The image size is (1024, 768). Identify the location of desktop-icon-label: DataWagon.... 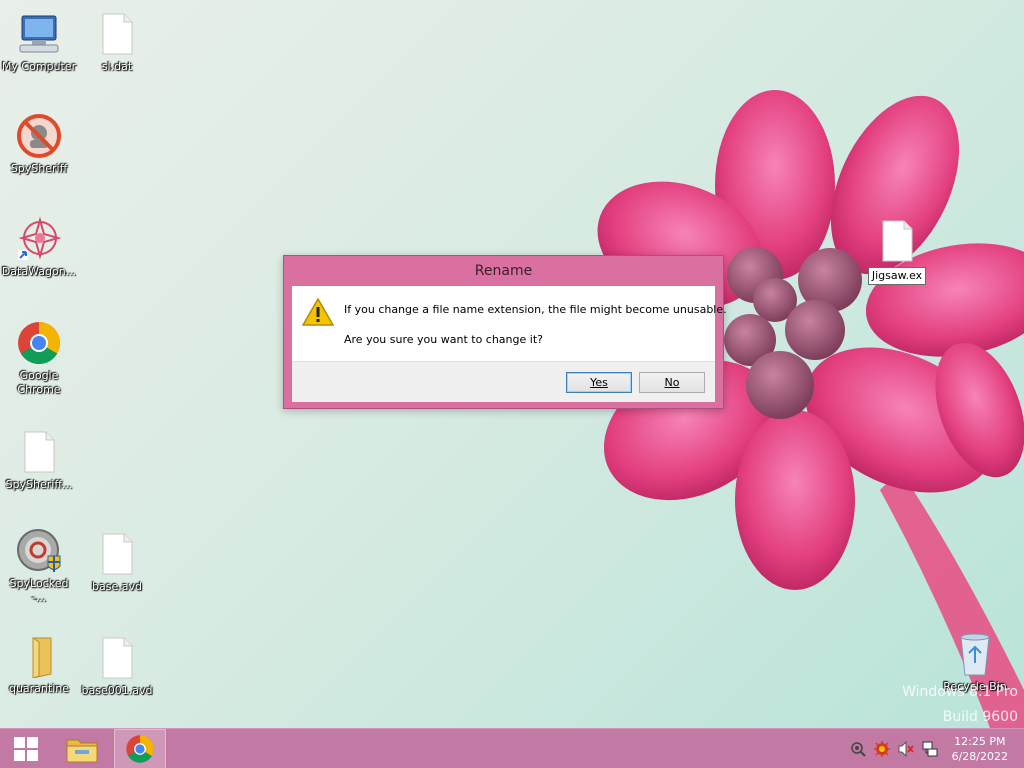
(39, 271).